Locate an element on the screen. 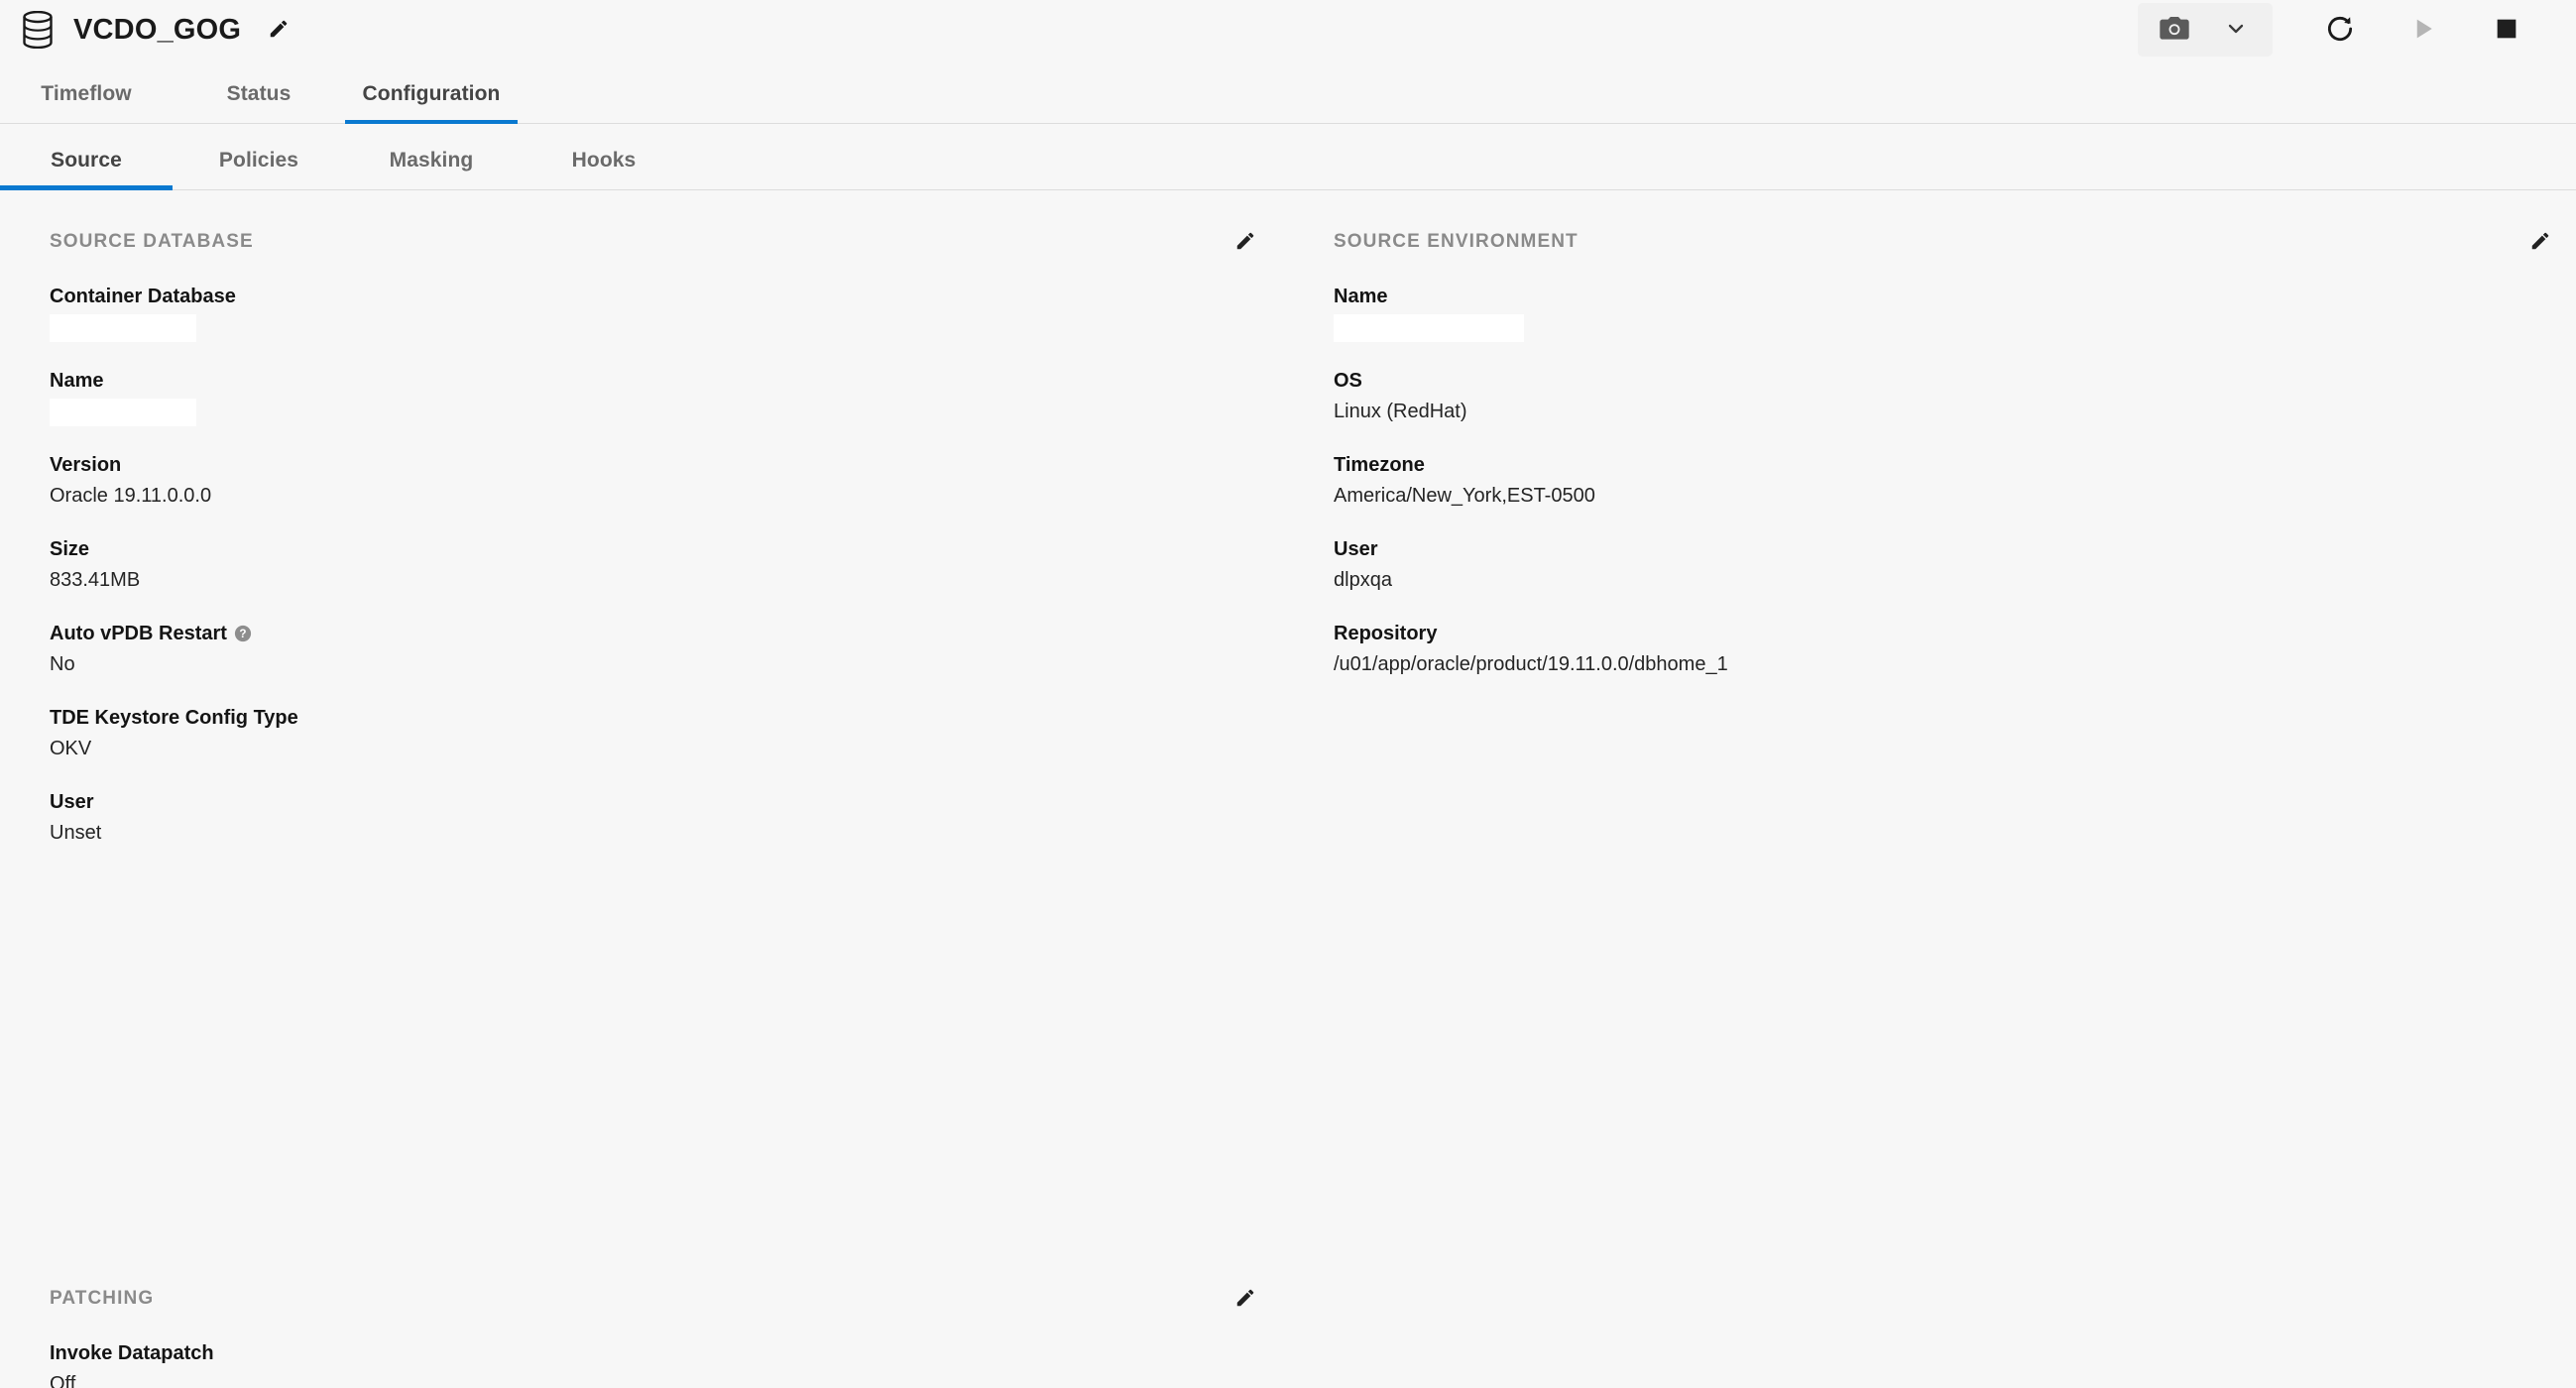 This screenshot has width=2576, height=1388. field-timezone: Timezone America/New_York,EST-0500 is located at coordinates (1955, 481).